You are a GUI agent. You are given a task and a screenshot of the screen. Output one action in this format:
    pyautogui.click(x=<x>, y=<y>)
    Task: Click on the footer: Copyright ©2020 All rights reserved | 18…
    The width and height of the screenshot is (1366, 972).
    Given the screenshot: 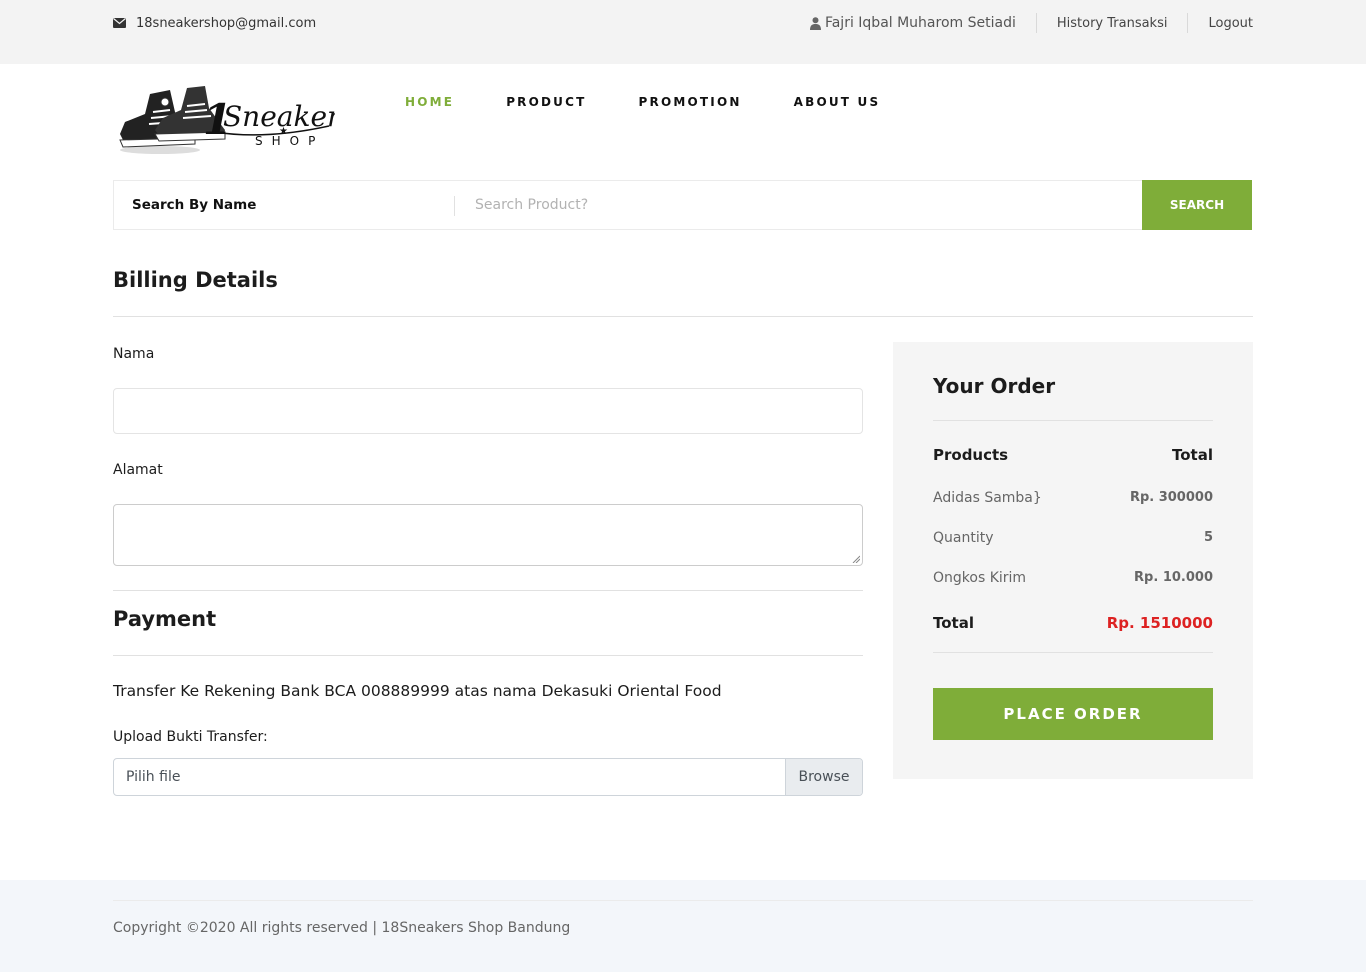 What is the action you would take?
    pyautogui.click(x=683, y=926)
    